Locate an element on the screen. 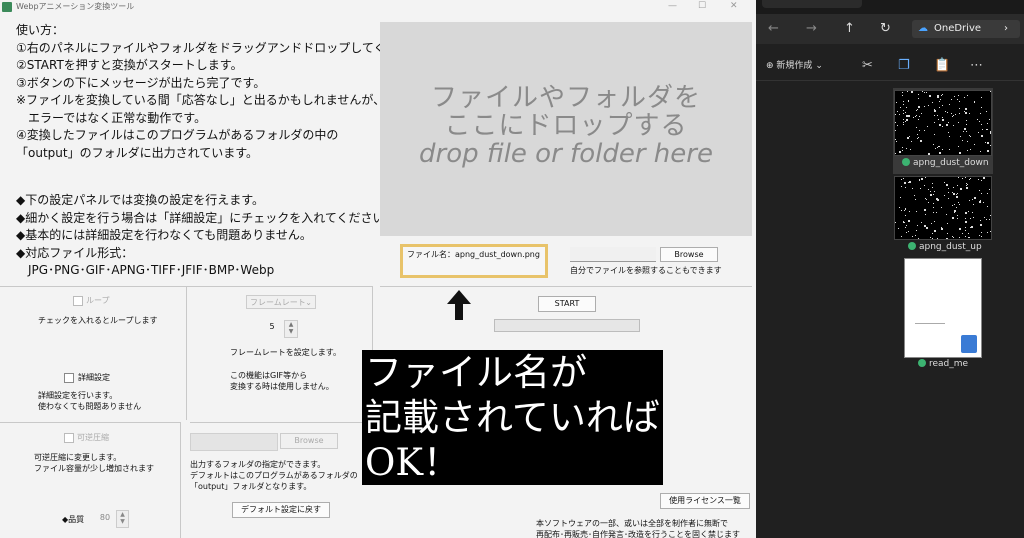 This screenshot has width=1024, height=538. quality-value: 80 is located at coordinates (105, 517).